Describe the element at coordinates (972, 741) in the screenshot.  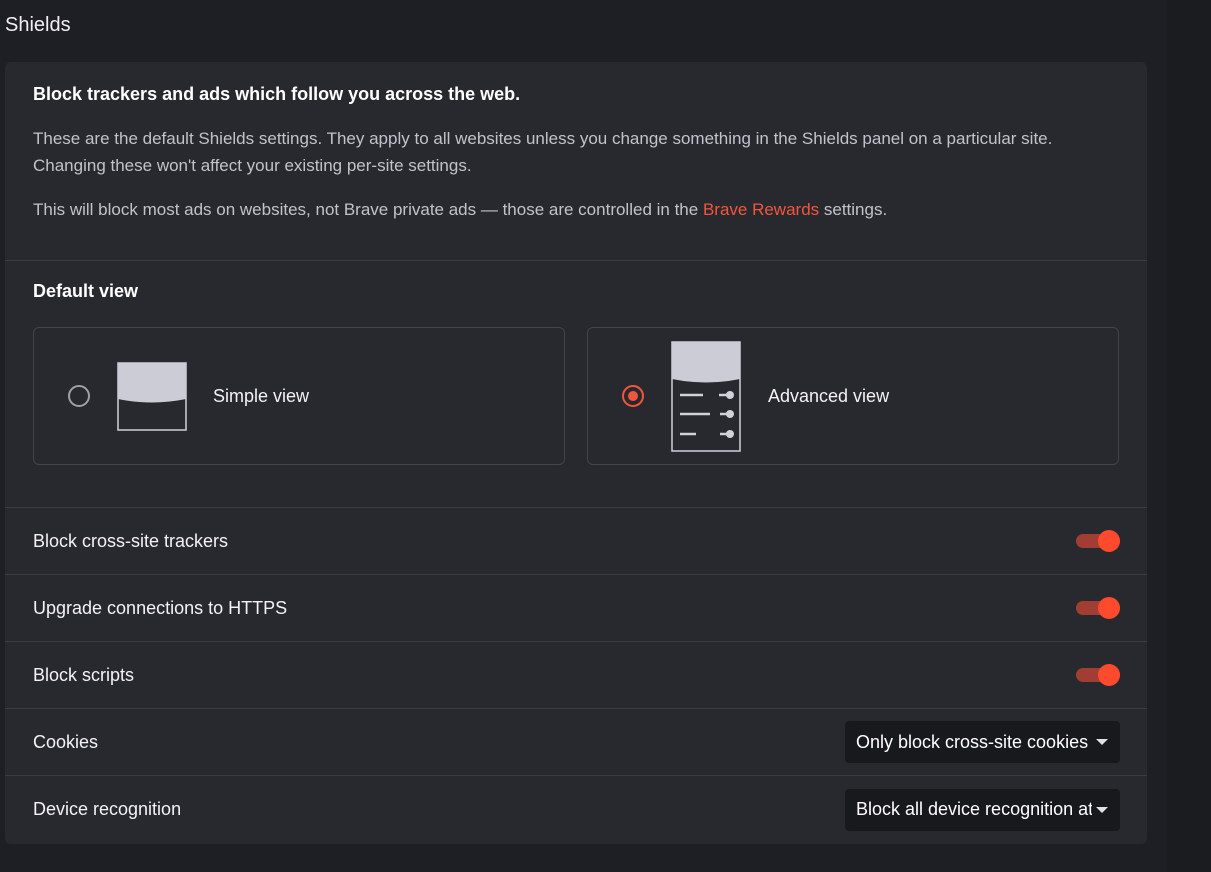
I see `cookies-select-value: Only block cross-site cookies` at that location.